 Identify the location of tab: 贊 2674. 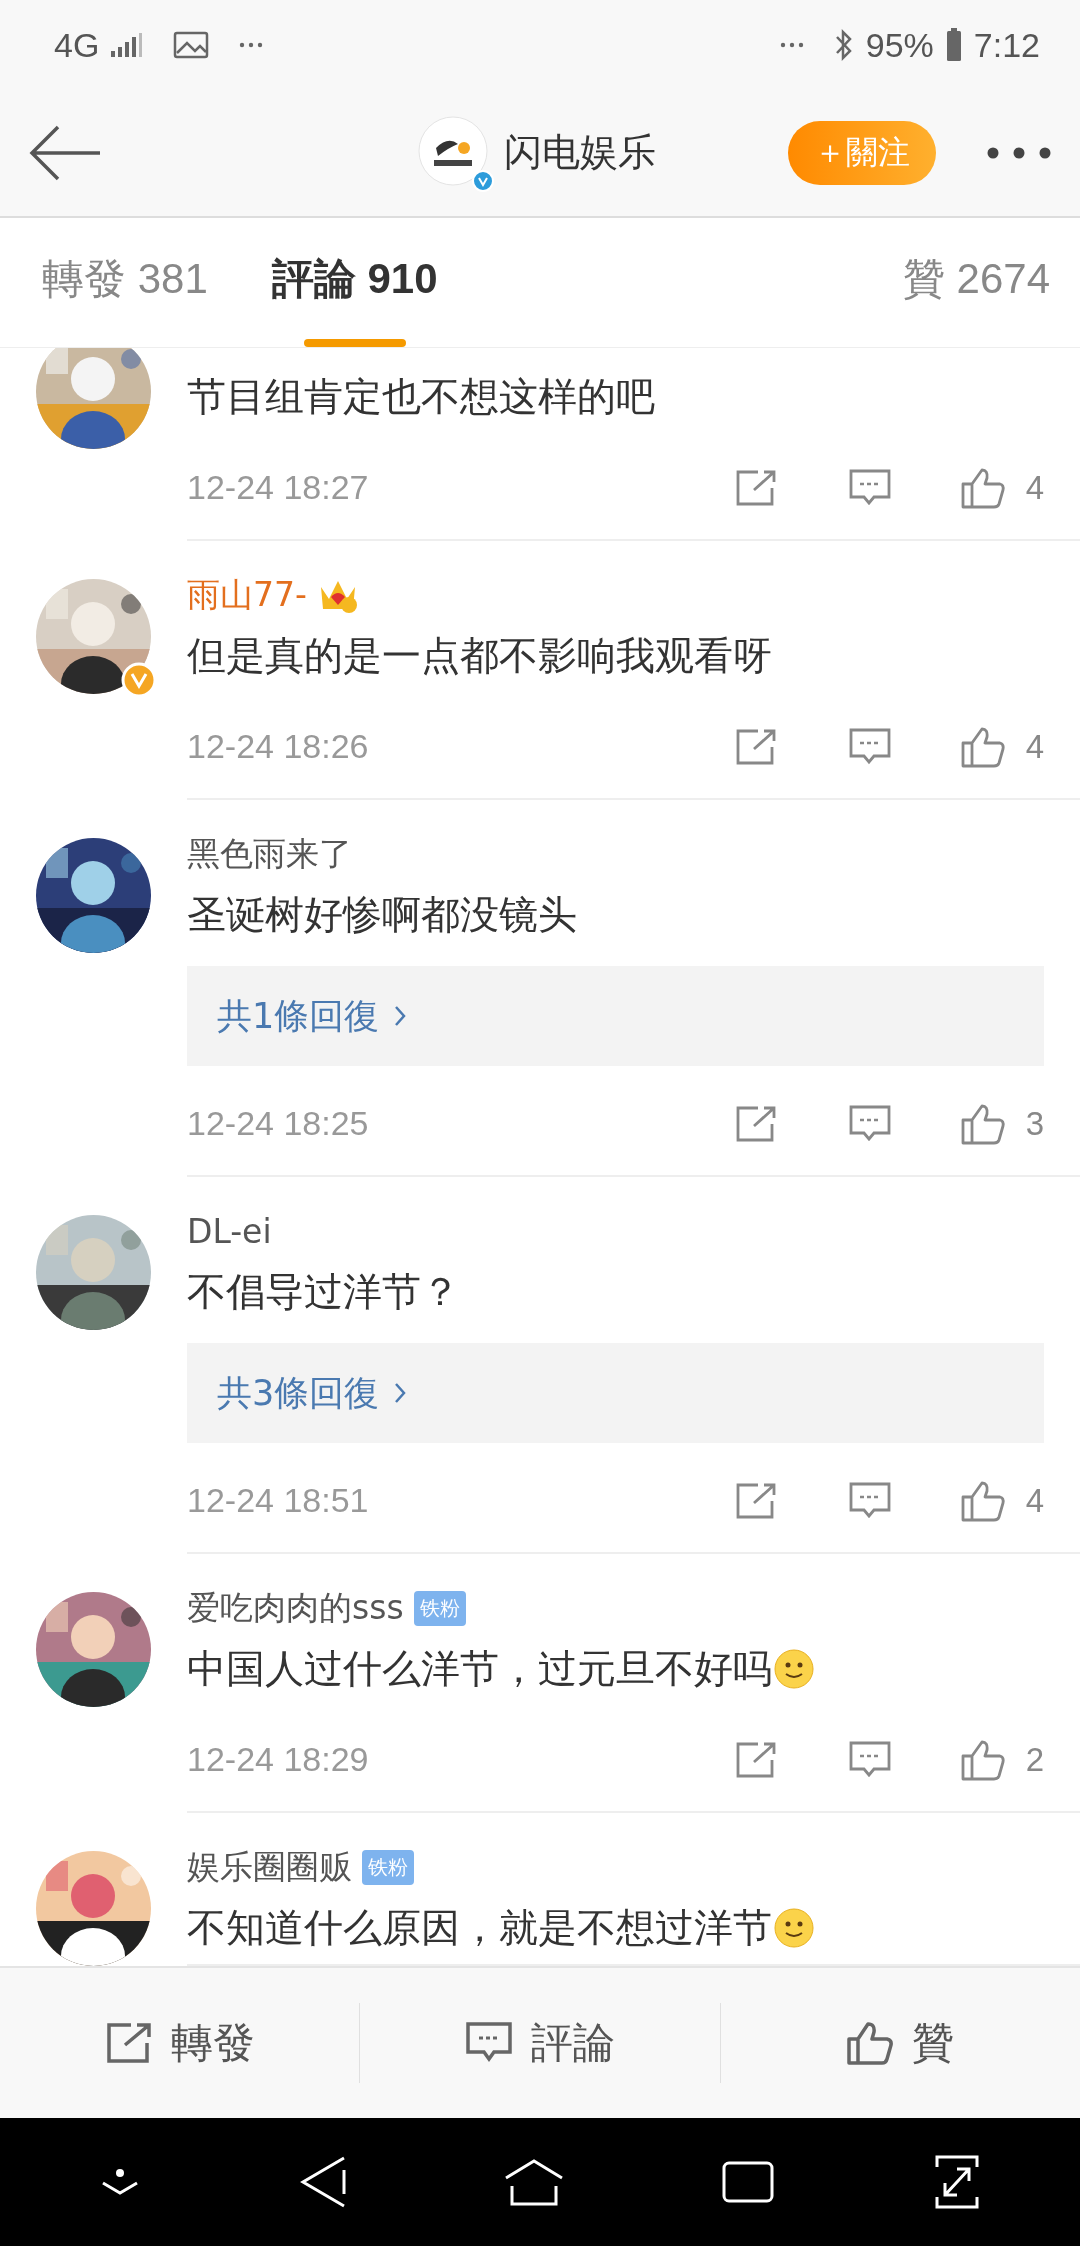
(976, 284).